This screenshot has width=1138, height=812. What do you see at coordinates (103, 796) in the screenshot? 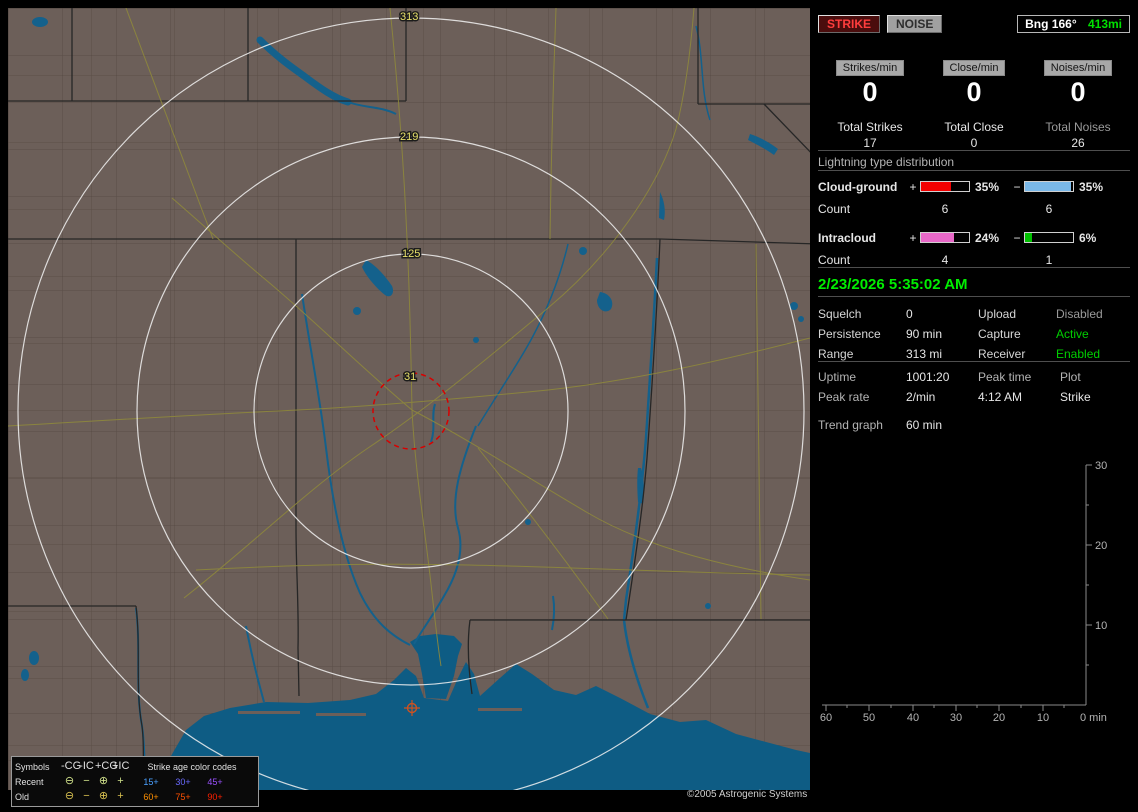
I see `pos-cg-old-icon: ⊕` at bounding box center [103, 796].